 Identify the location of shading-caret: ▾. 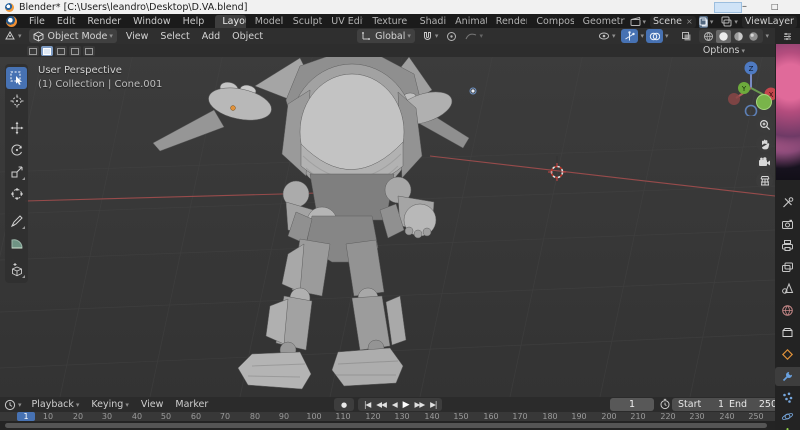
(767, 36).